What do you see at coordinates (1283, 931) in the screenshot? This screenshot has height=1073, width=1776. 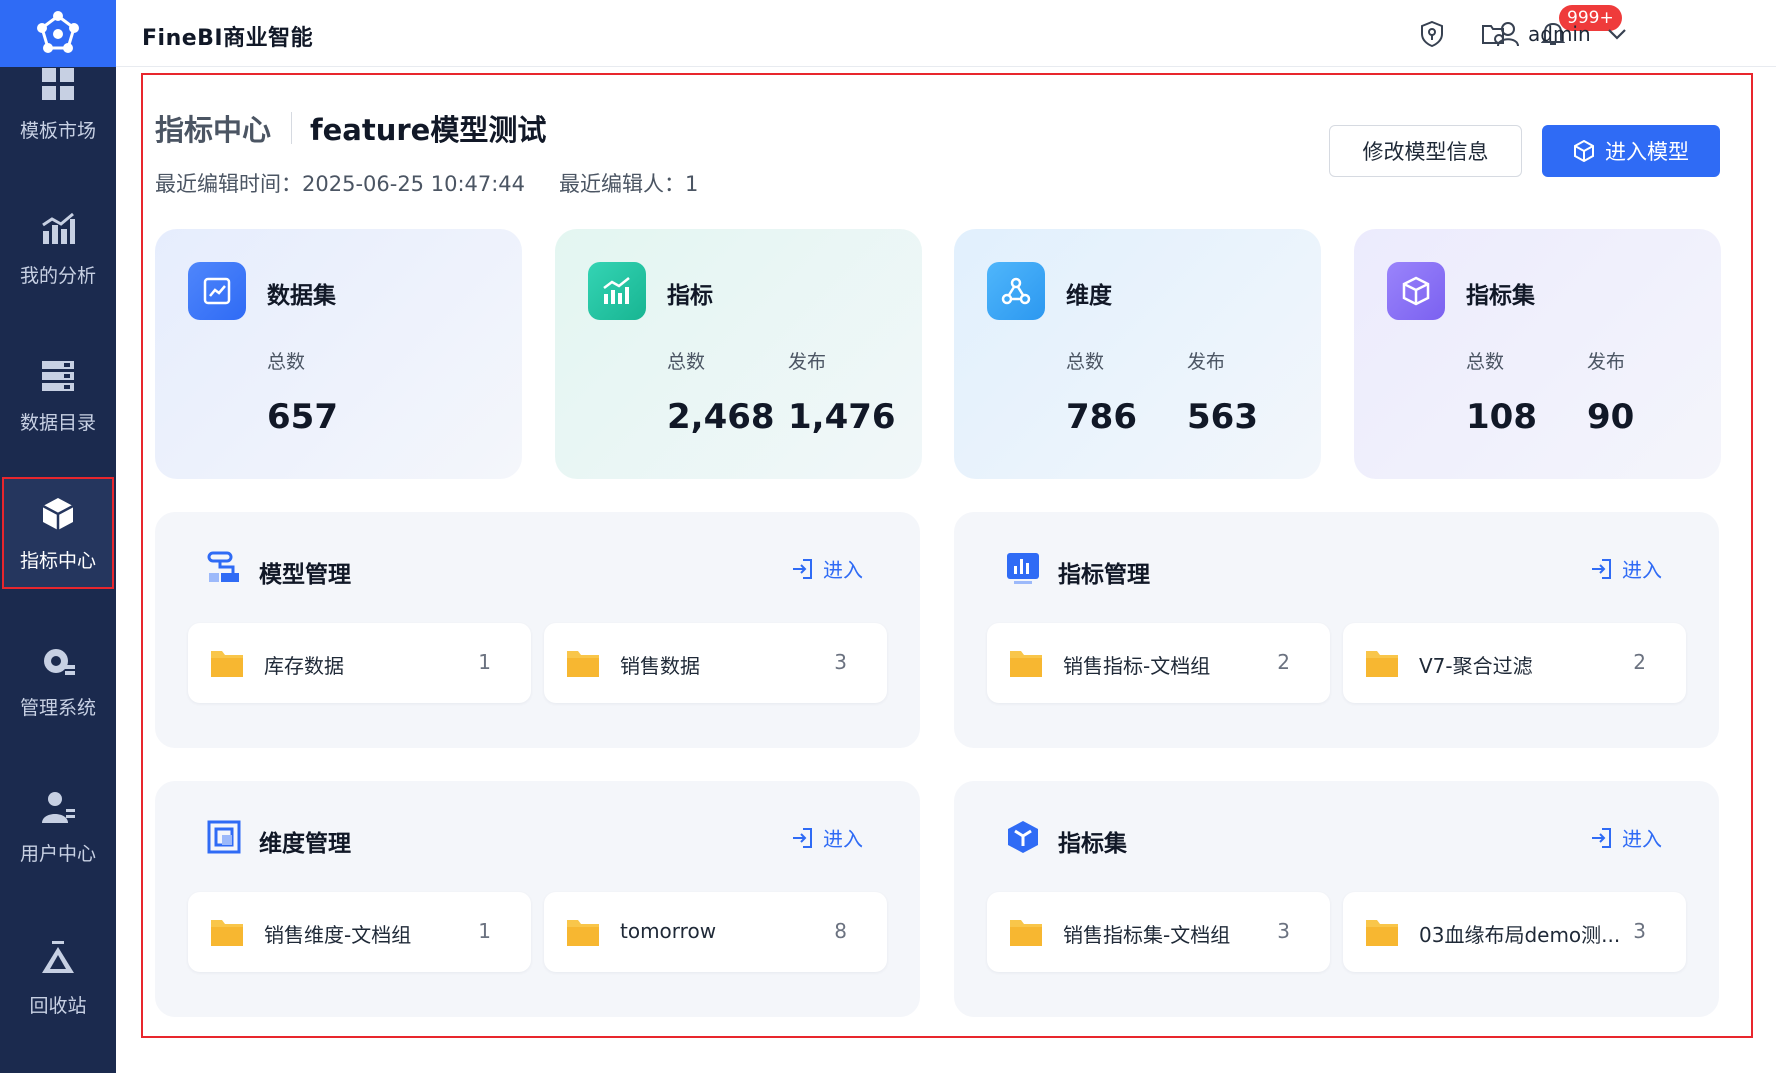 I see `folder-count: 3` at bounding box center [1283, 931].